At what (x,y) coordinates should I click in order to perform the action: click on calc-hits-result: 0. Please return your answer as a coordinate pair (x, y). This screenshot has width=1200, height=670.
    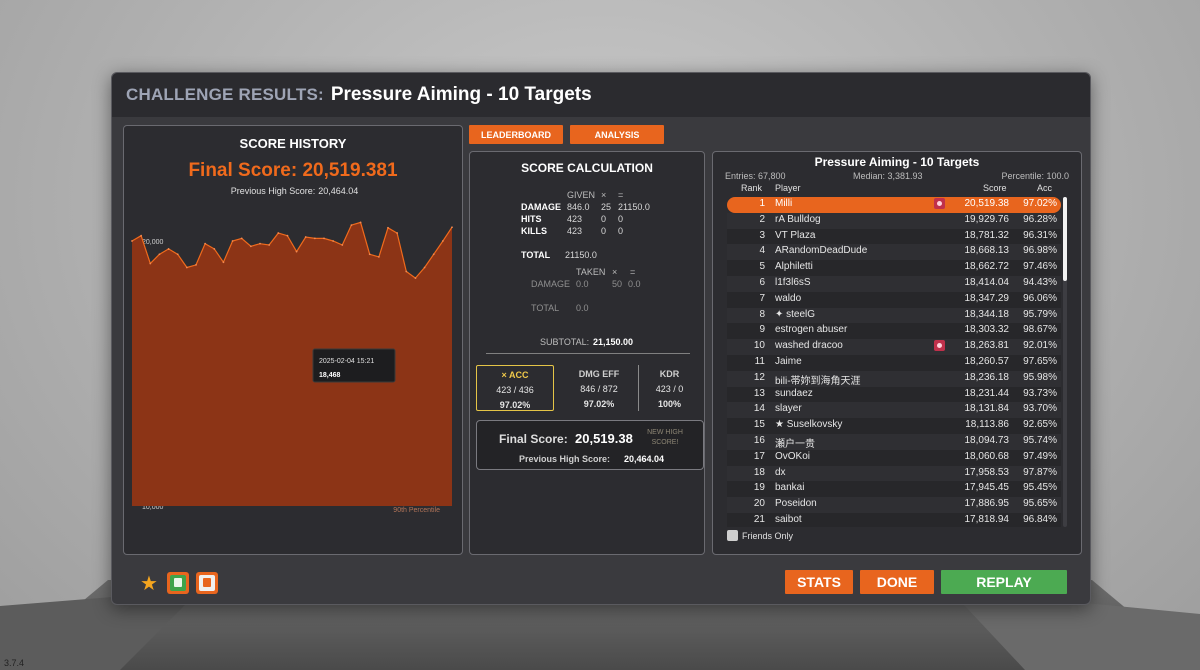
    Looking at the image, I should click on (621, 219).